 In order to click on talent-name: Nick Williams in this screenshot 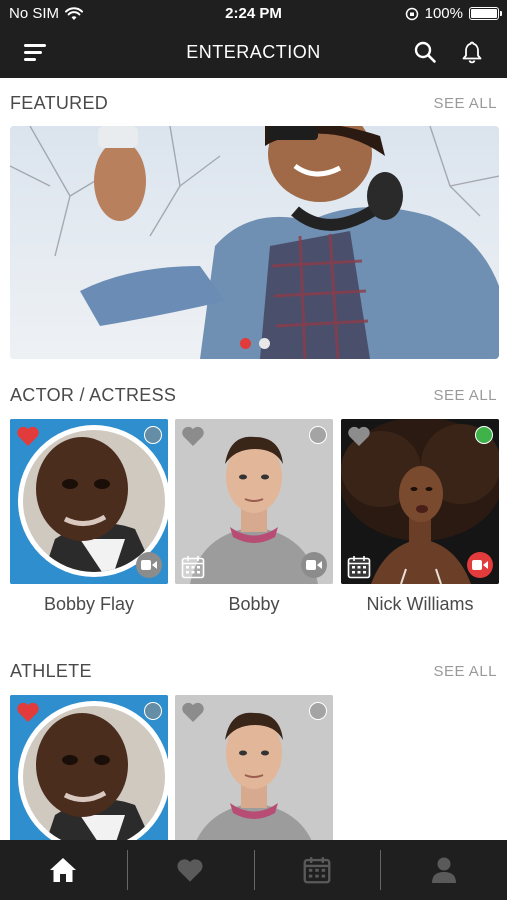, I will do `click(420, 604)`.